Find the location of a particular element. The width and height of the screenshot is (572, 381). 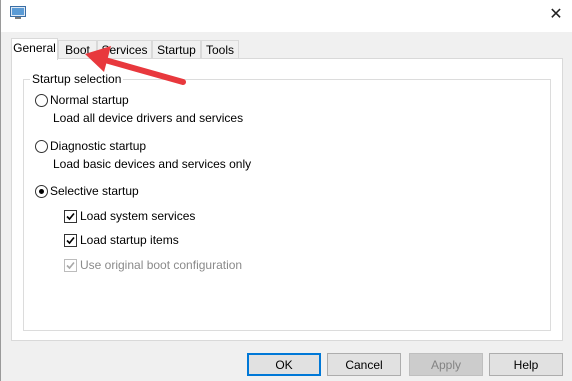

tab-general: General is located at coordinates (34, 49).